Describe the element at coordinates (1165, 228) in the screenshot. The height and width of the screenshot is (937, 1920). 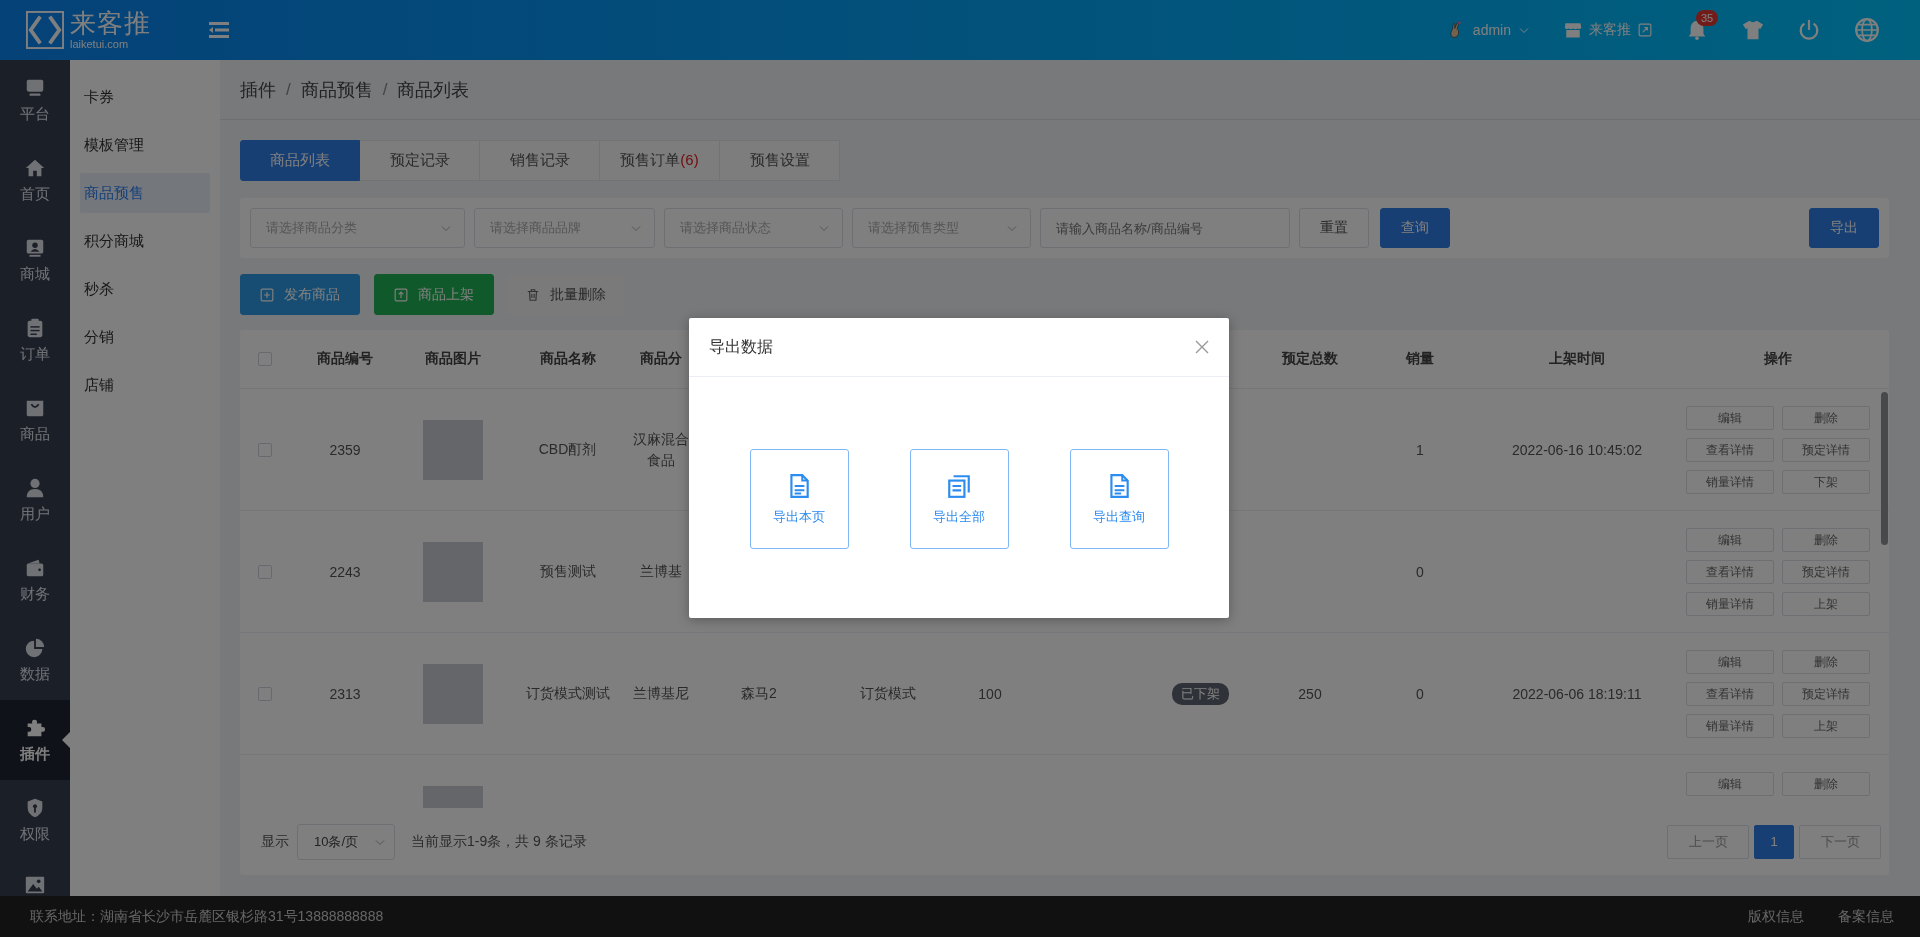
I see `search-field: 请输入商品名称/商品编号` at that location.